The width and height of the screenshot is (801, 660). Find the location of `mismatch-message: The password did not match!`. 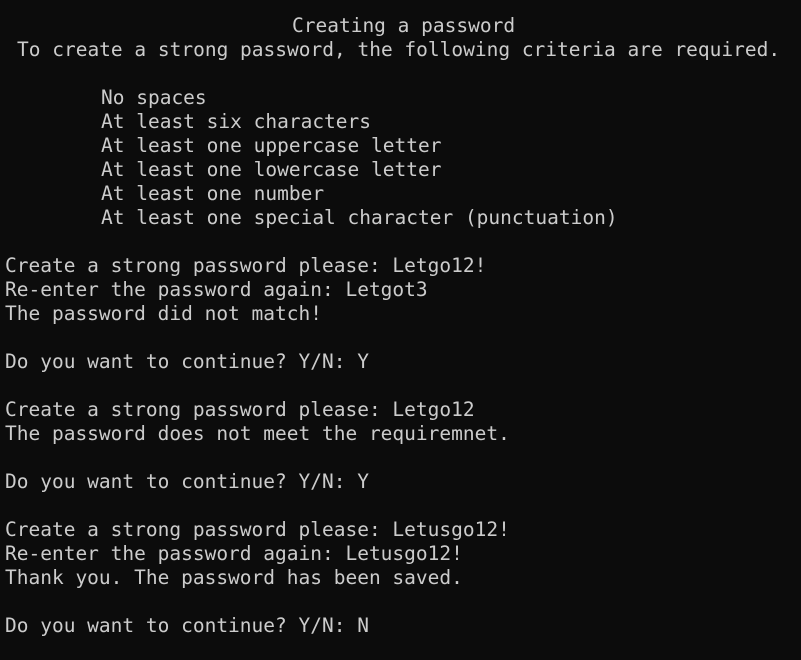

mismatch-message: The password did not match! is located at coordinates (163, 313).